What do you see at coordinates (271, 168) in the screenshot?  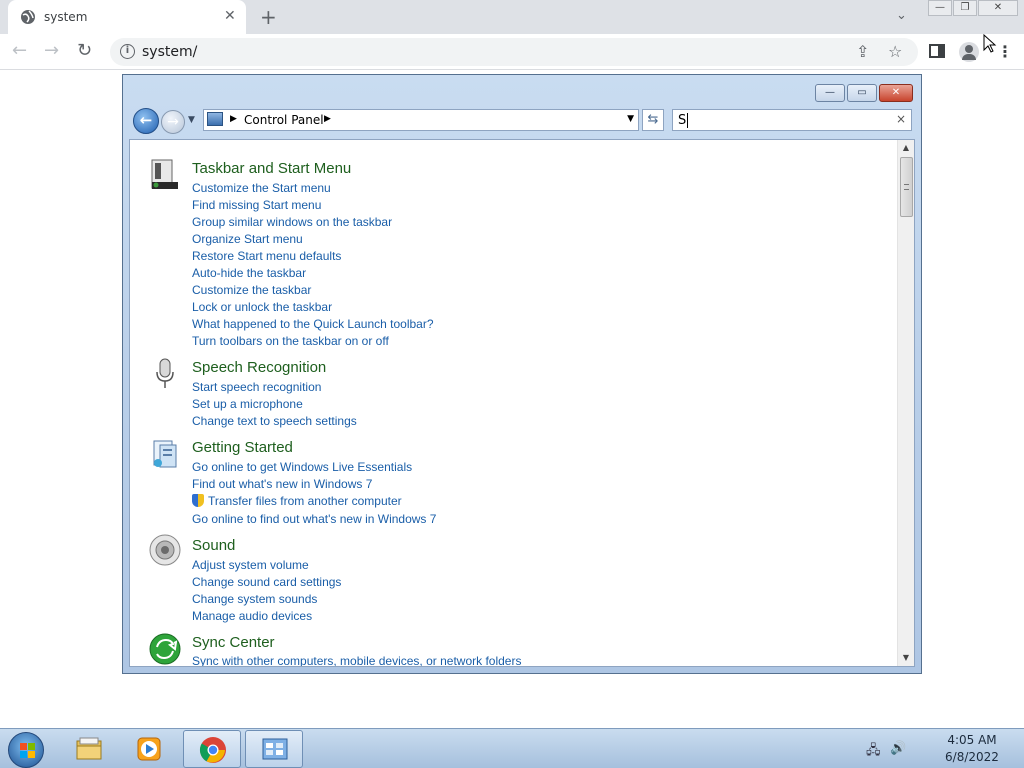 I see `group-title: Taskbar and Start Menu` at bounding box center [271, 168].